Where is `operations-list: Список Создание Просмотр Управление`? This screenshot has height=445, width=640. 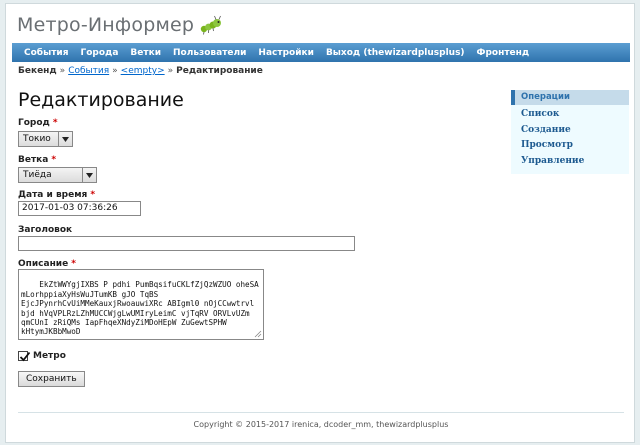
operations-list: Список Создание Просмотр Управление is located at coordinates (570, 138).